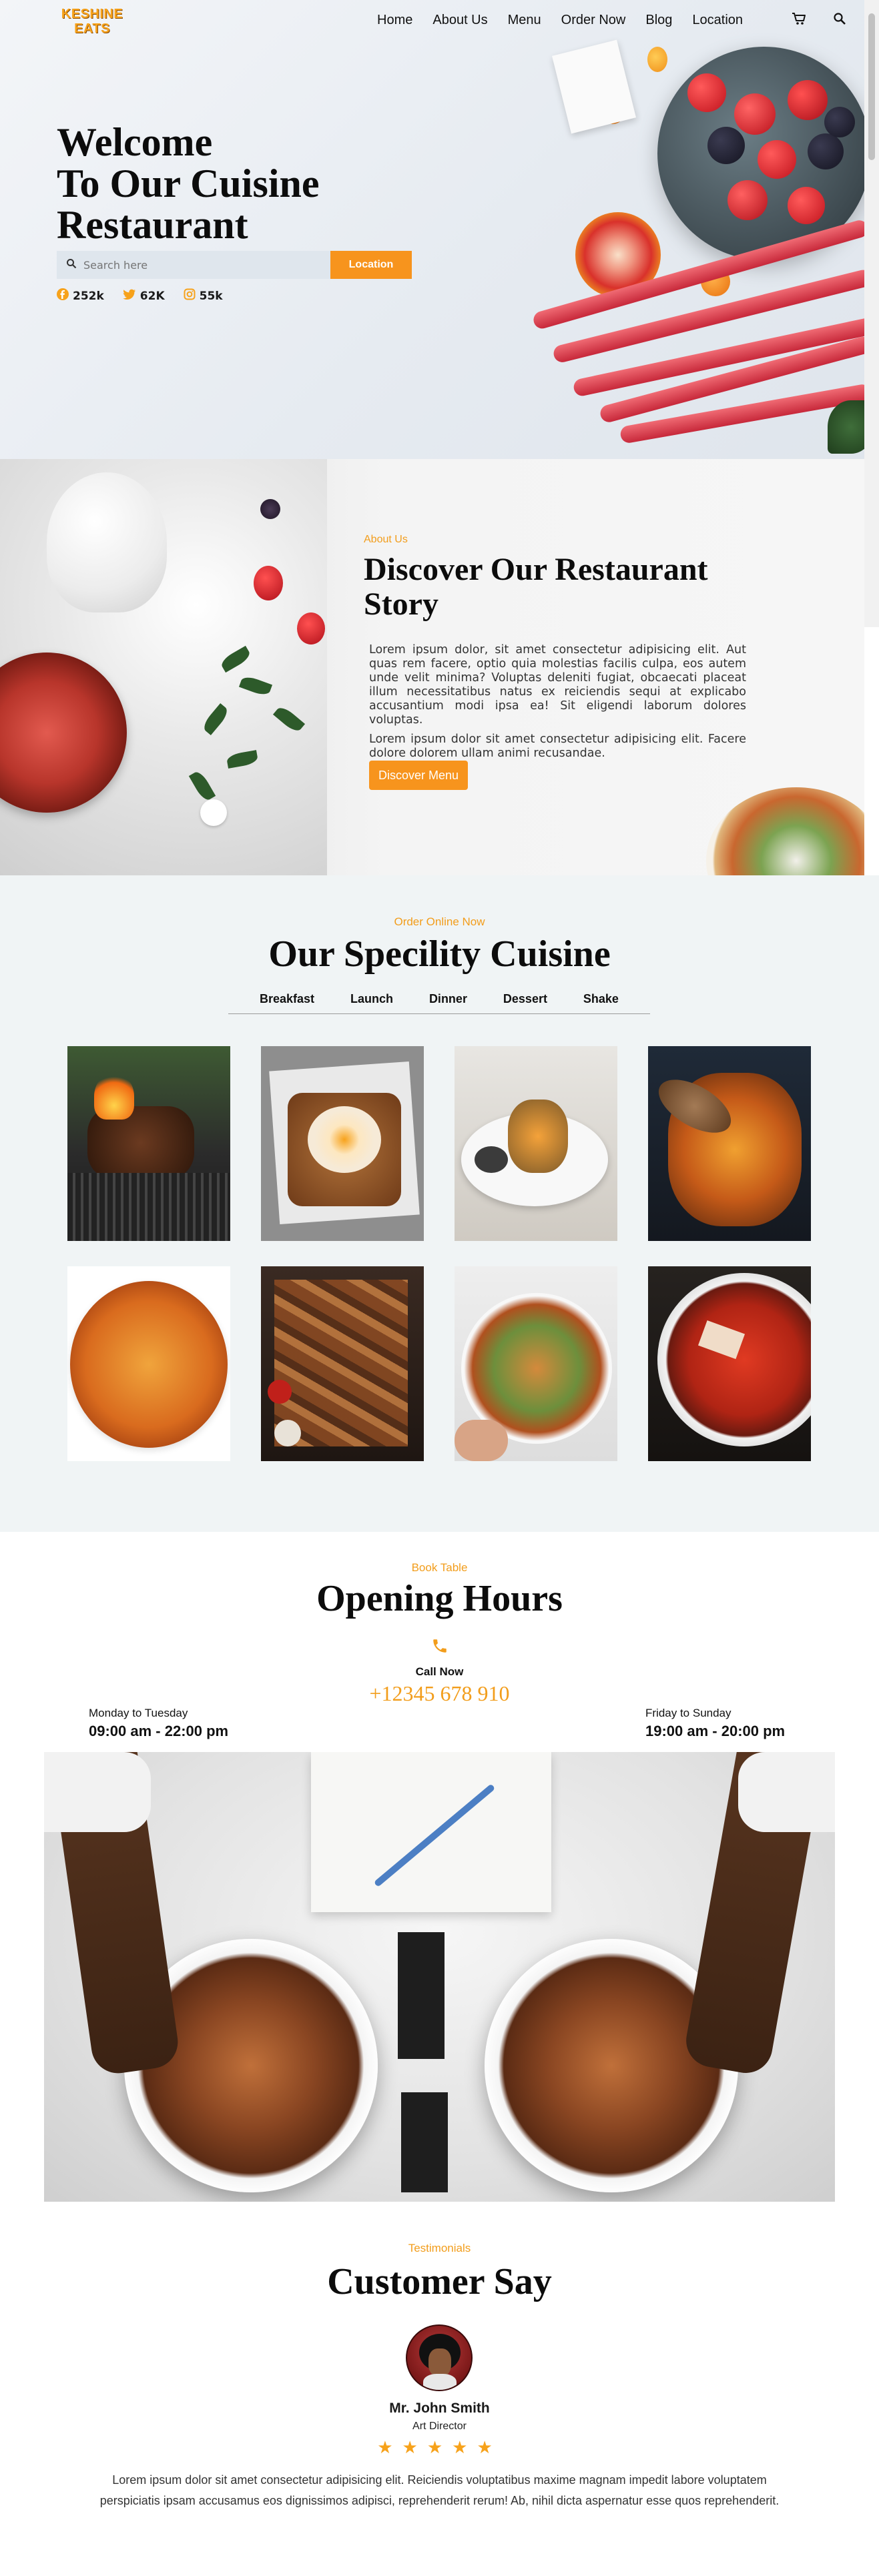 The height and width of the screenshot is (2576, 879). I want to click on tab-dessert: Dessert, so click(525, 1001).